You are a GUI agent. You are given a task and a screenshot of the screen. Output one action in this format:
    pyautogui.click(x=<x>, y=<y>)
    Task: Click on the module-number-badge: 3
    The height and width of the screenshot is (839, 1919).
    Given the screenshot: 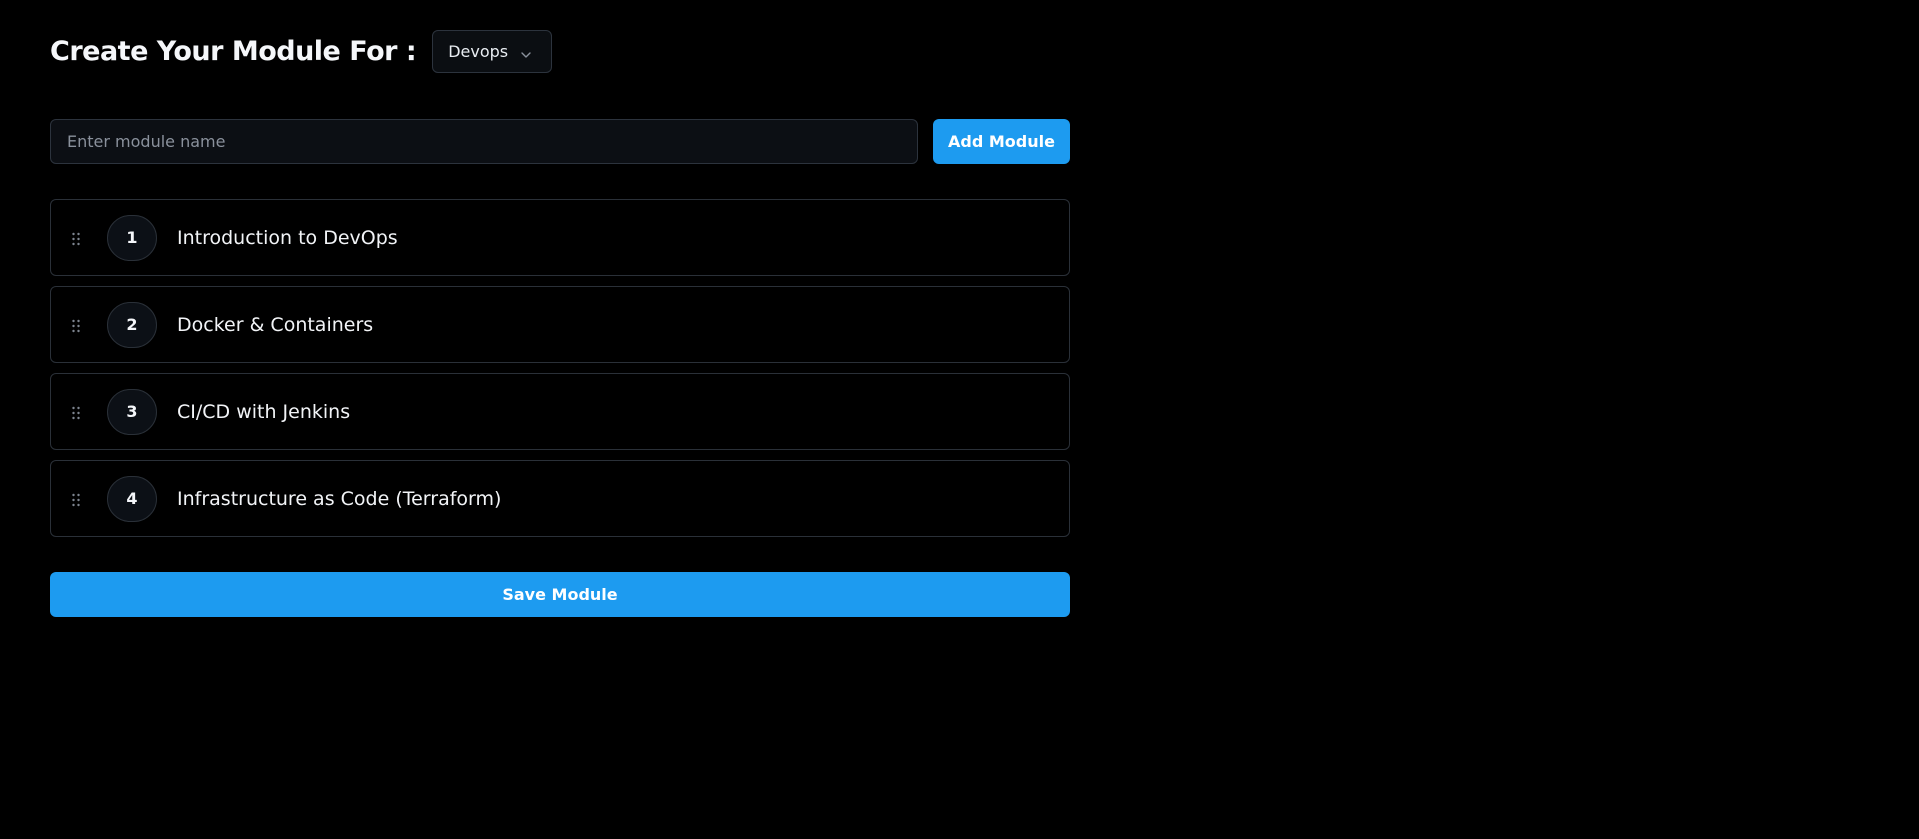 What is the action you would take?
    pyautogui.click(x=132, y=411)
    